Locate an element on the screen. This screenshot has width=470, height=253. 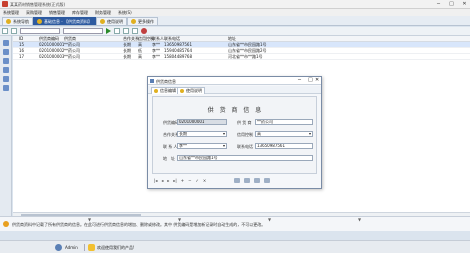
last-record-button: ▸| is located at coordinates (174, 180).